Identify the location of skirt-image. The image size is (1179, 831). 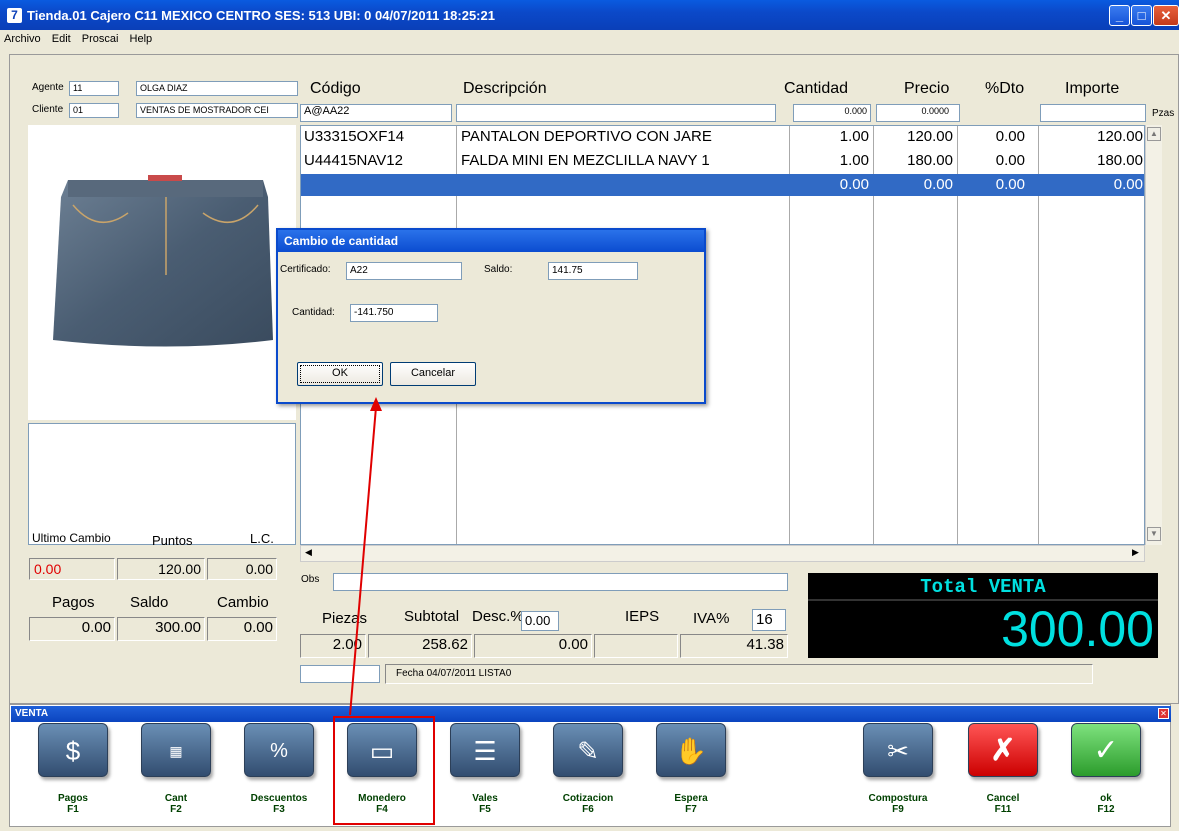
(163, 261).